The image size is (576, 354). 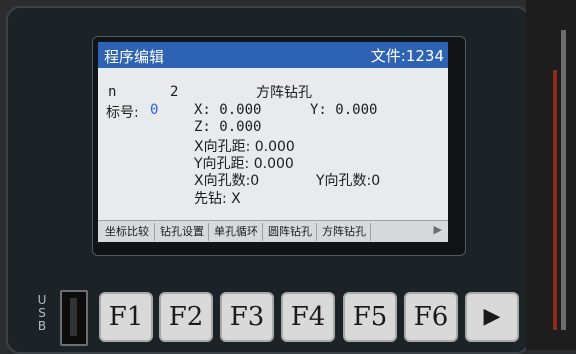 I want to click on enclosure-edge, so click(x=551, y=175).